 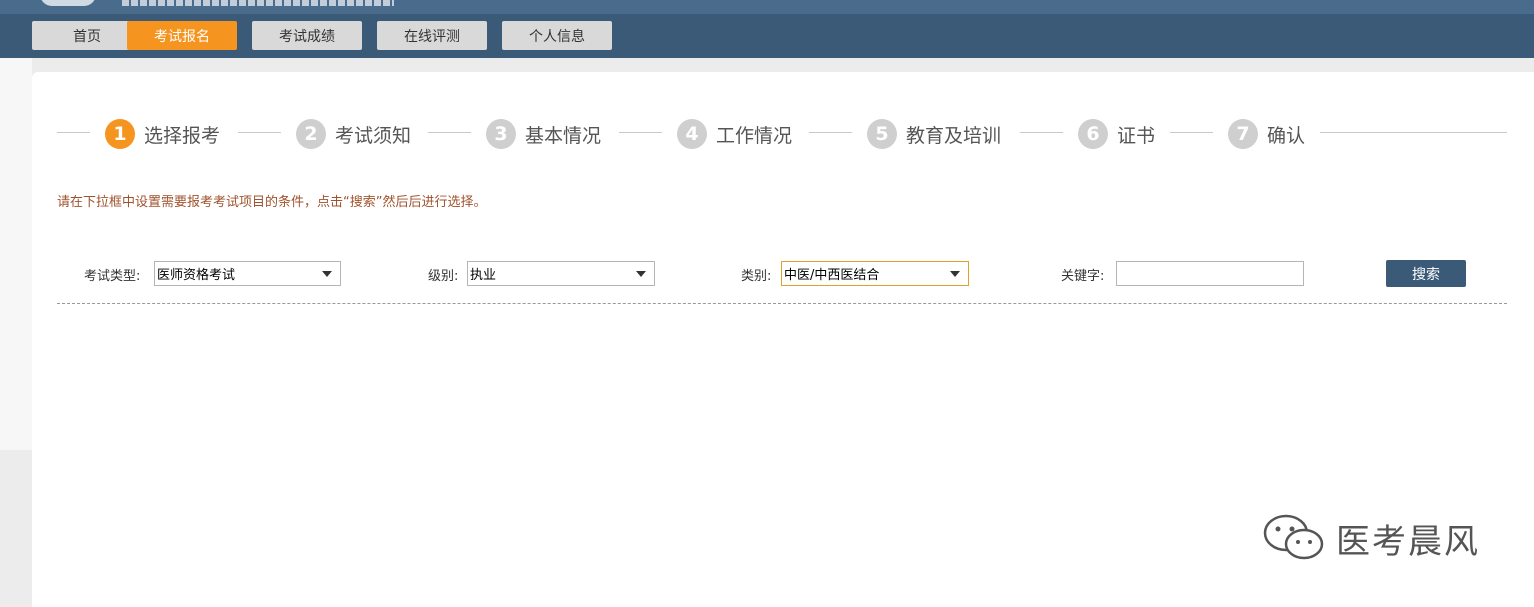 I want to click on category-value: 中医/中西医结合, so click(x=832, y=275).